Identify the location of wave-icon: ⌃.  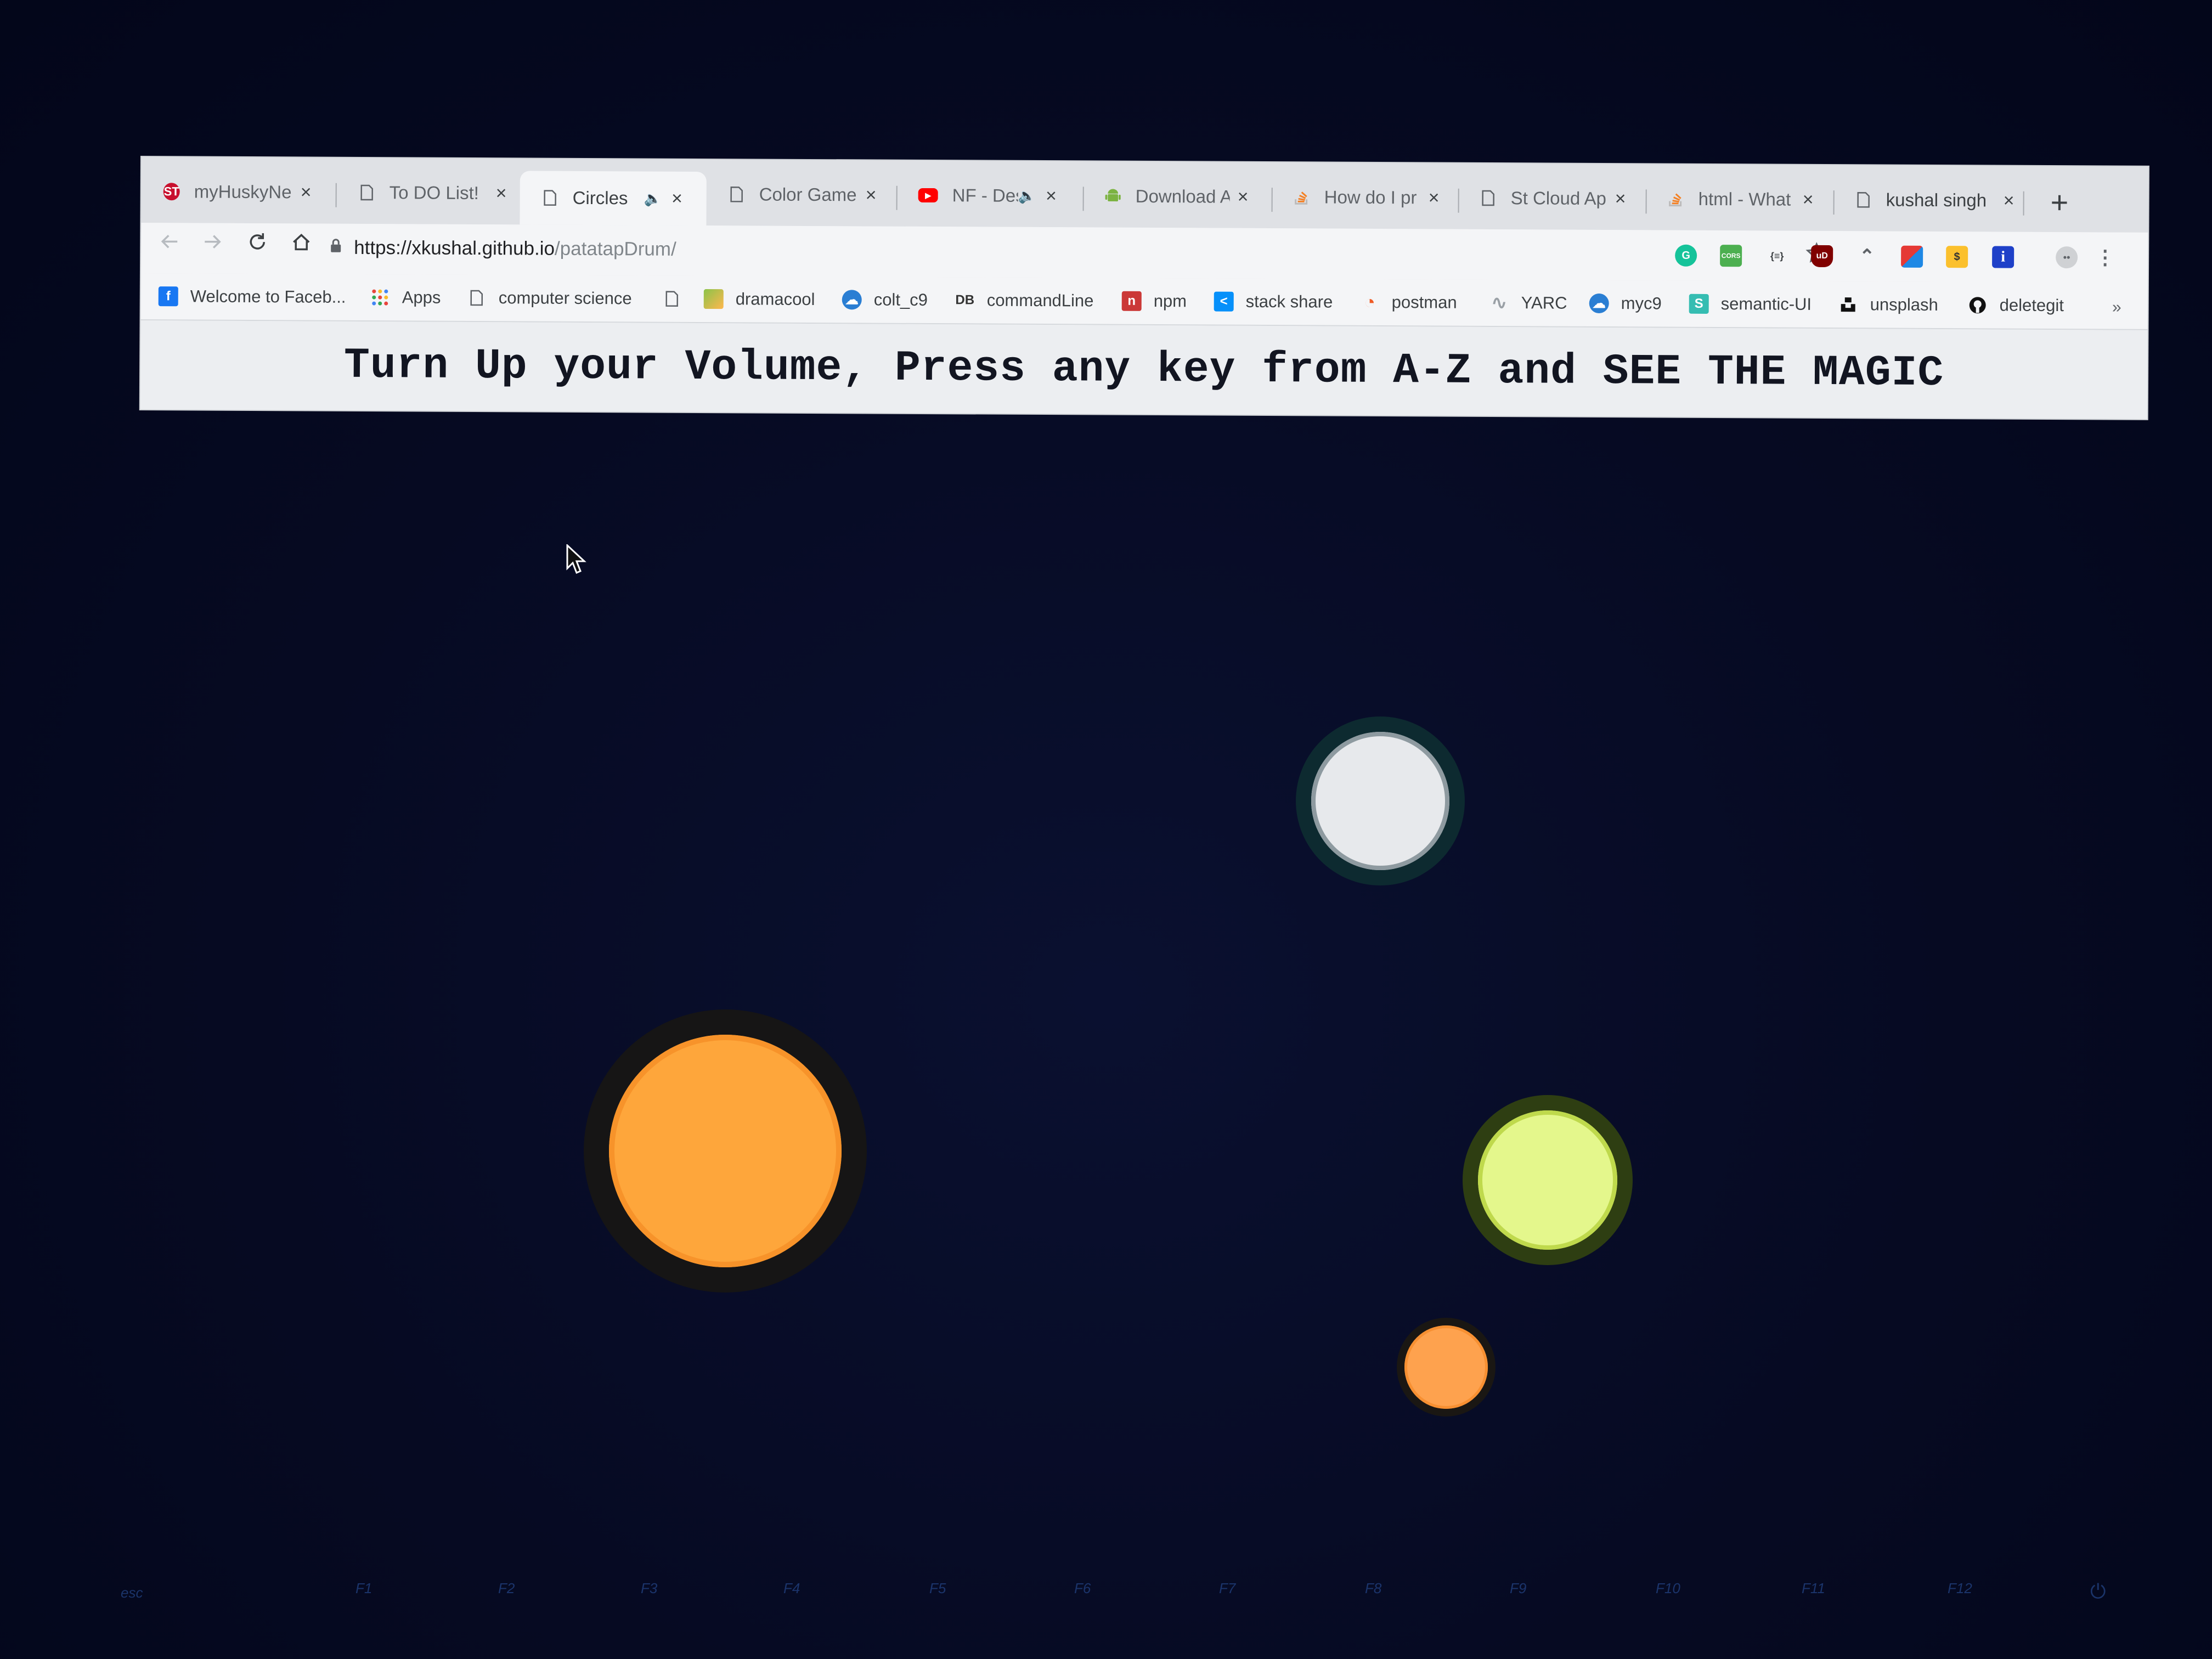
(1867, 256).